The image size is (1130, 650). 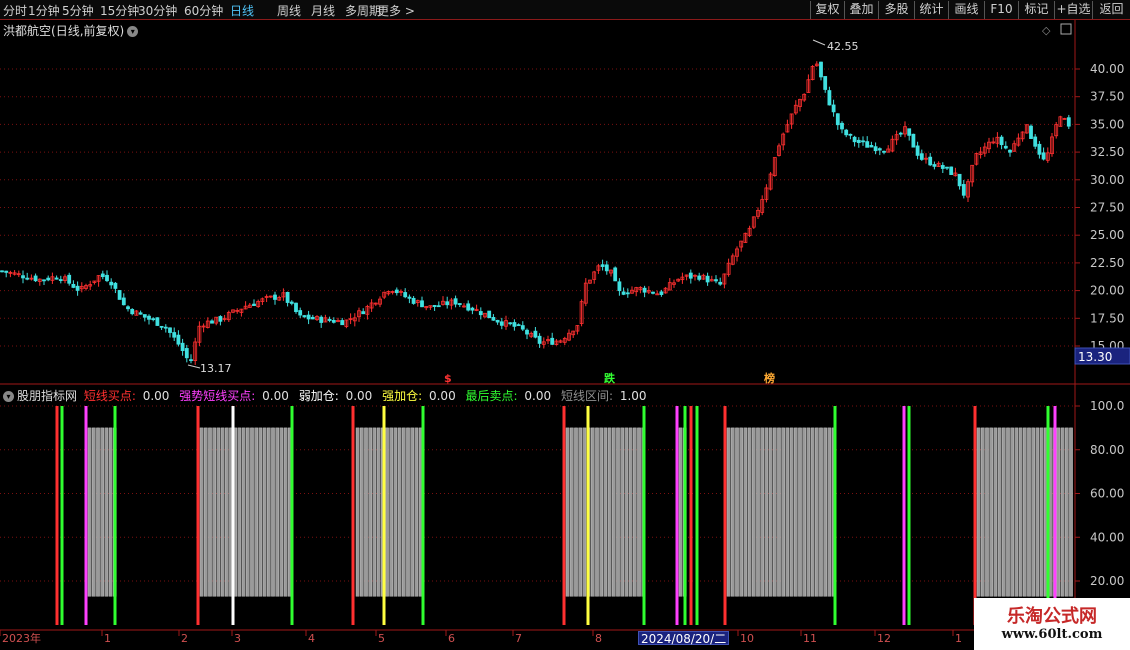 What do you see at coordinates (451, 638) in the screenshot?
I see `x-label: 6` at bounding box center [451, 638].